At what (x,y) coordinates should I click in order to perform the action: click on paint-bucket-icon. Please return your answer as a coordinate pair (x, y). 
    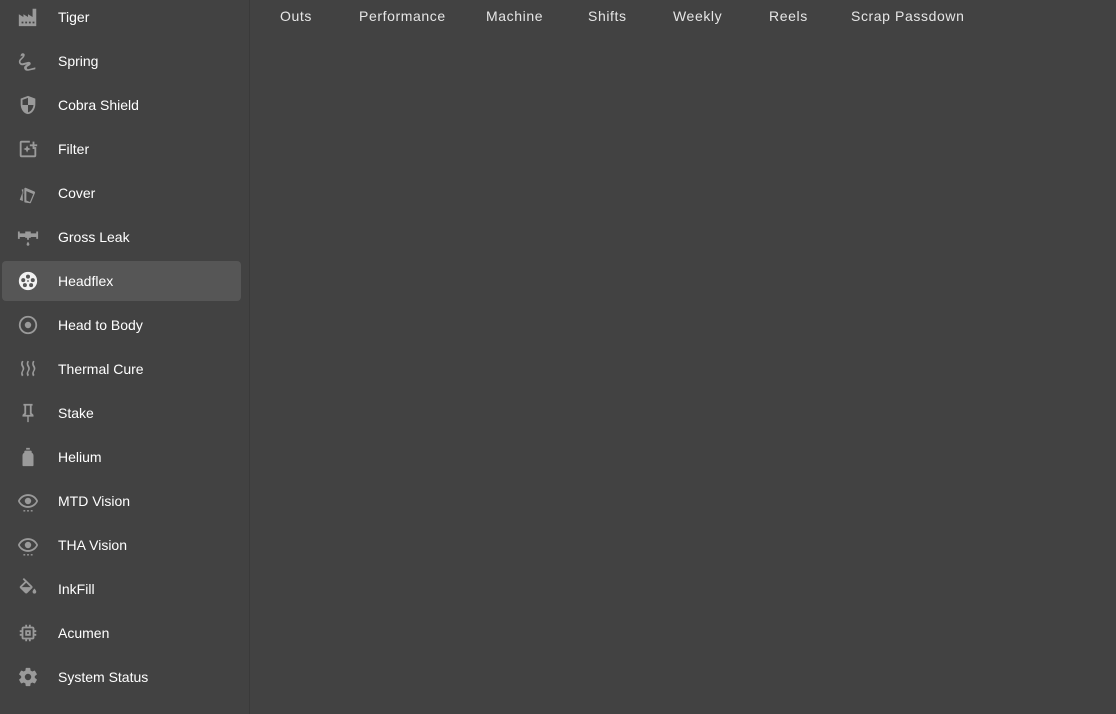
    Looking at the image, I should click on (28, 589).